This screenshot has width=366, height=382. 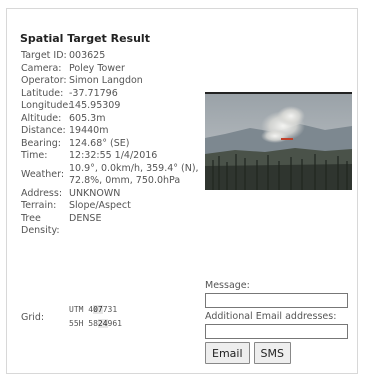 I want to click on field-label: Weather:, so click(x=43, y=174).